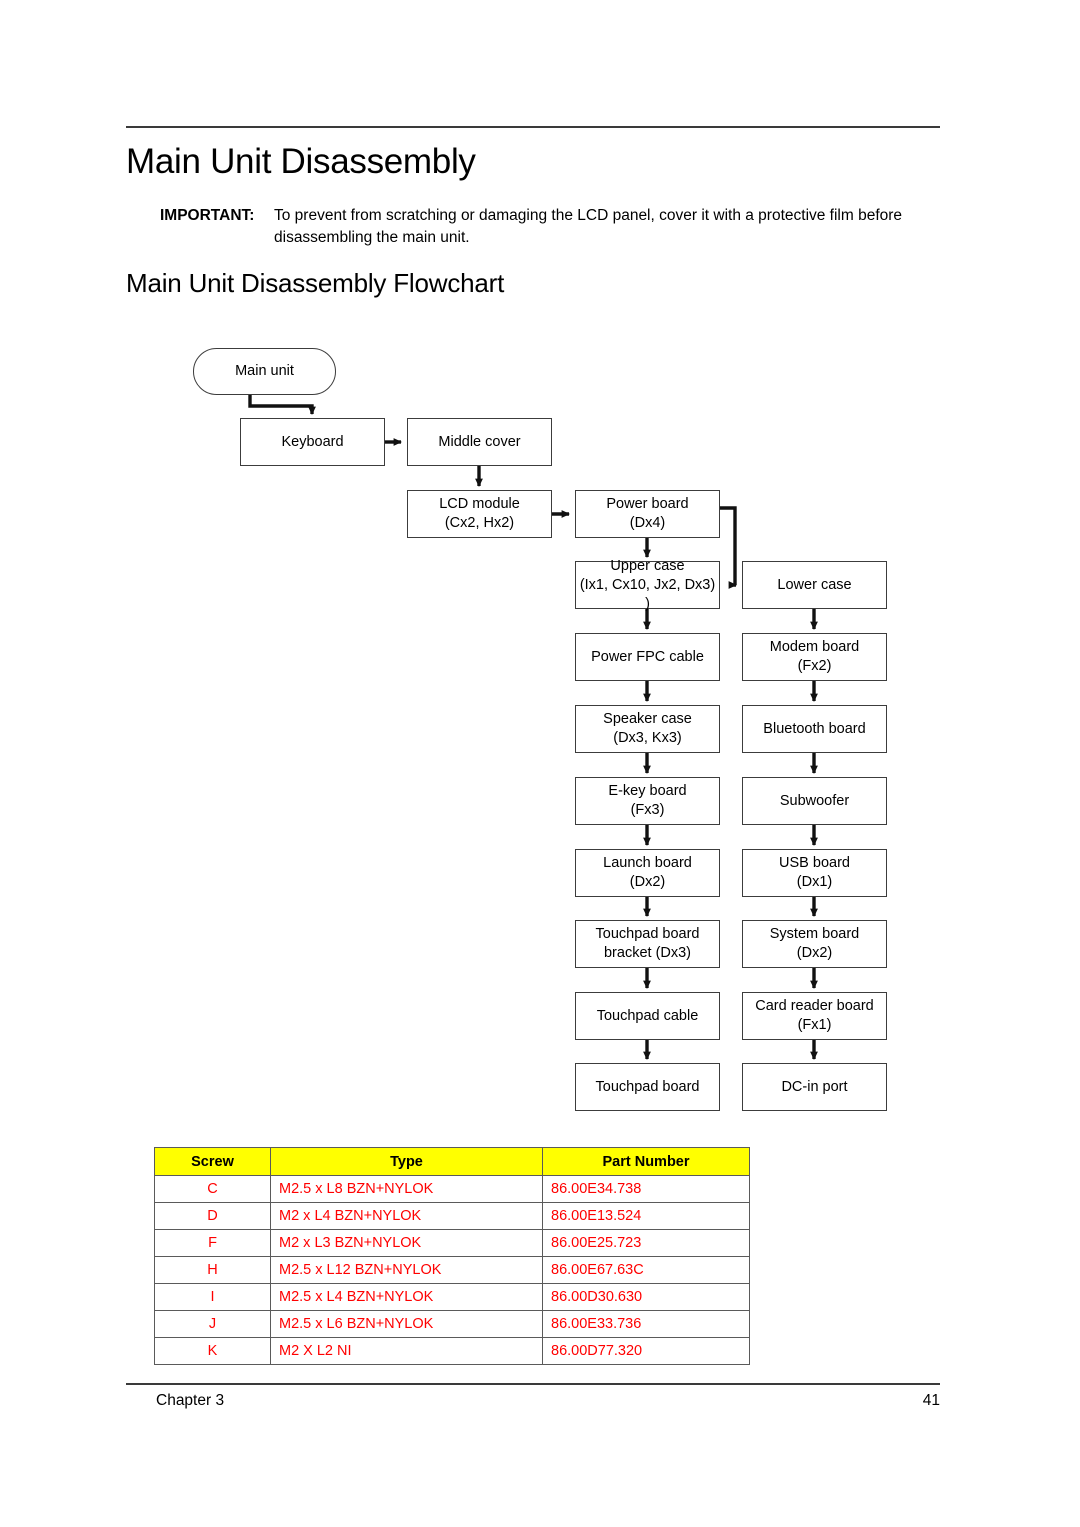 The height and width of the screenshot is (1527, 1080). I want to click on flowchart-node-sublabel: (Fx1), so click(814, 1025).